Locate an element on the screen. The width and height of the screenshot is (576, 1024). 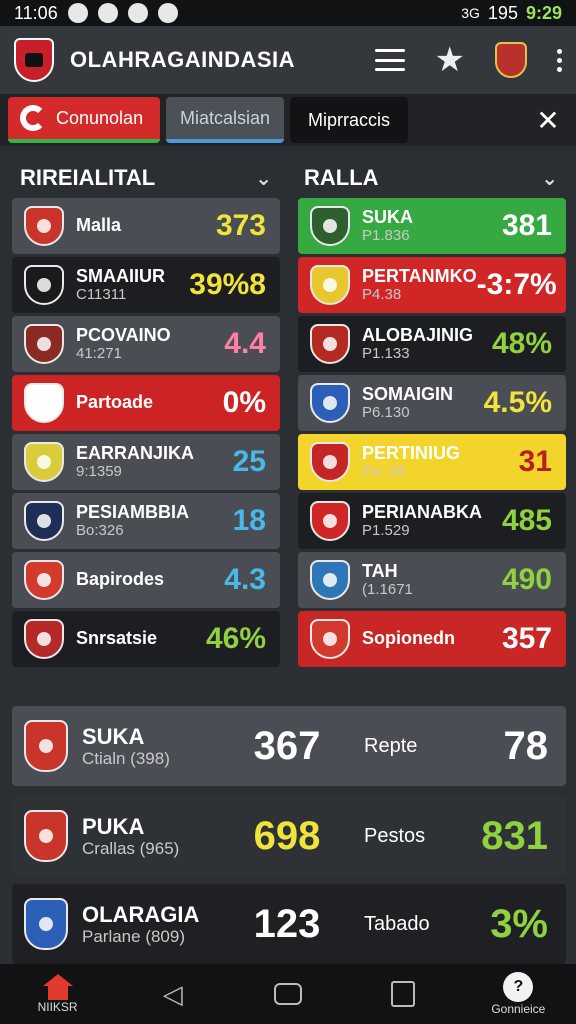
team-card: PCOVAINO 41:271 4.4 is located at coordinates (146, 344).